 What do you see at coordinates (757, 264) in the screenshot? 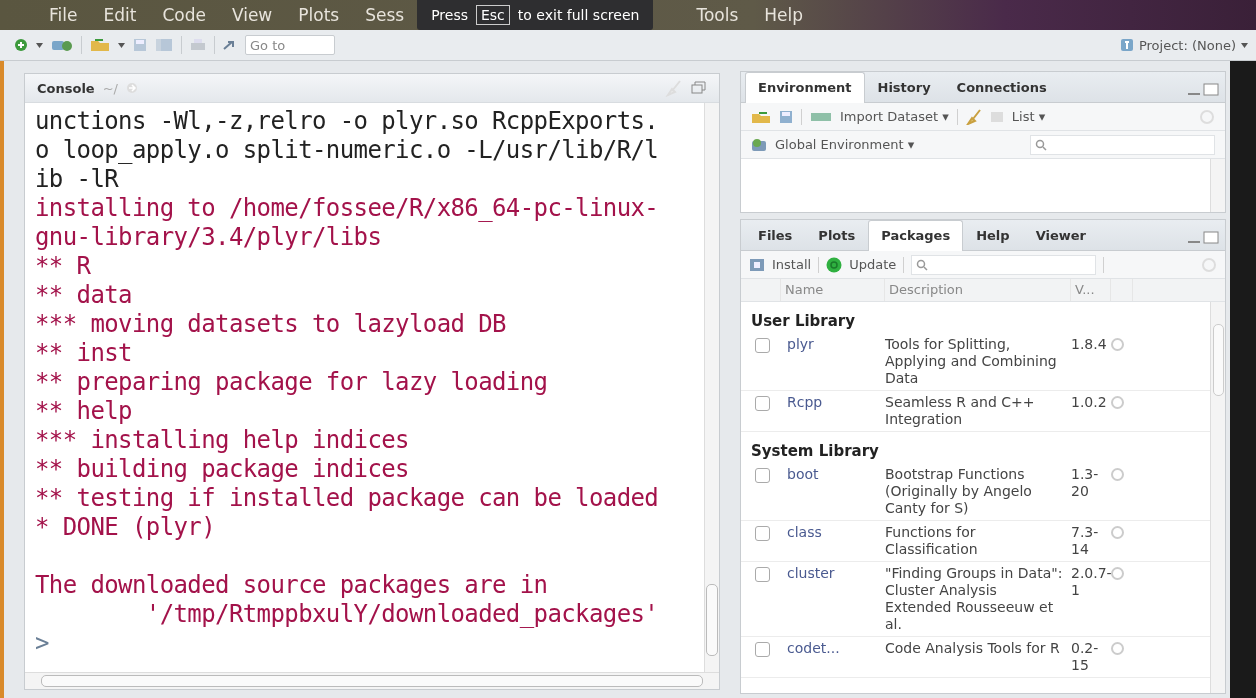
I see `install-icon` at bounding box center [757, 264].